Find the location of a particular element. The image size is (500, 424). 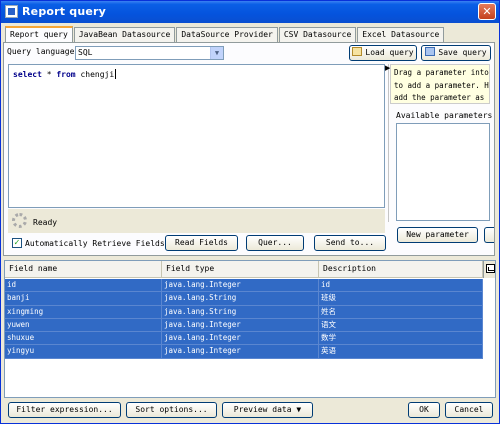

query-text: select * from chengji is located at coordinates (65, 74).